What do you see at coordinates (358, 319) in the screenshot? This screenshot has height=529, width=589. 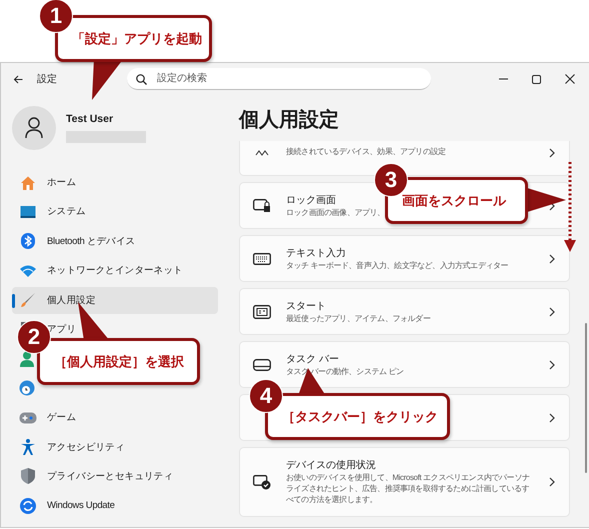 I see `card-description: 最近使ったアプリ、アイテム、フォルダー` at bounding box center [358, 319].